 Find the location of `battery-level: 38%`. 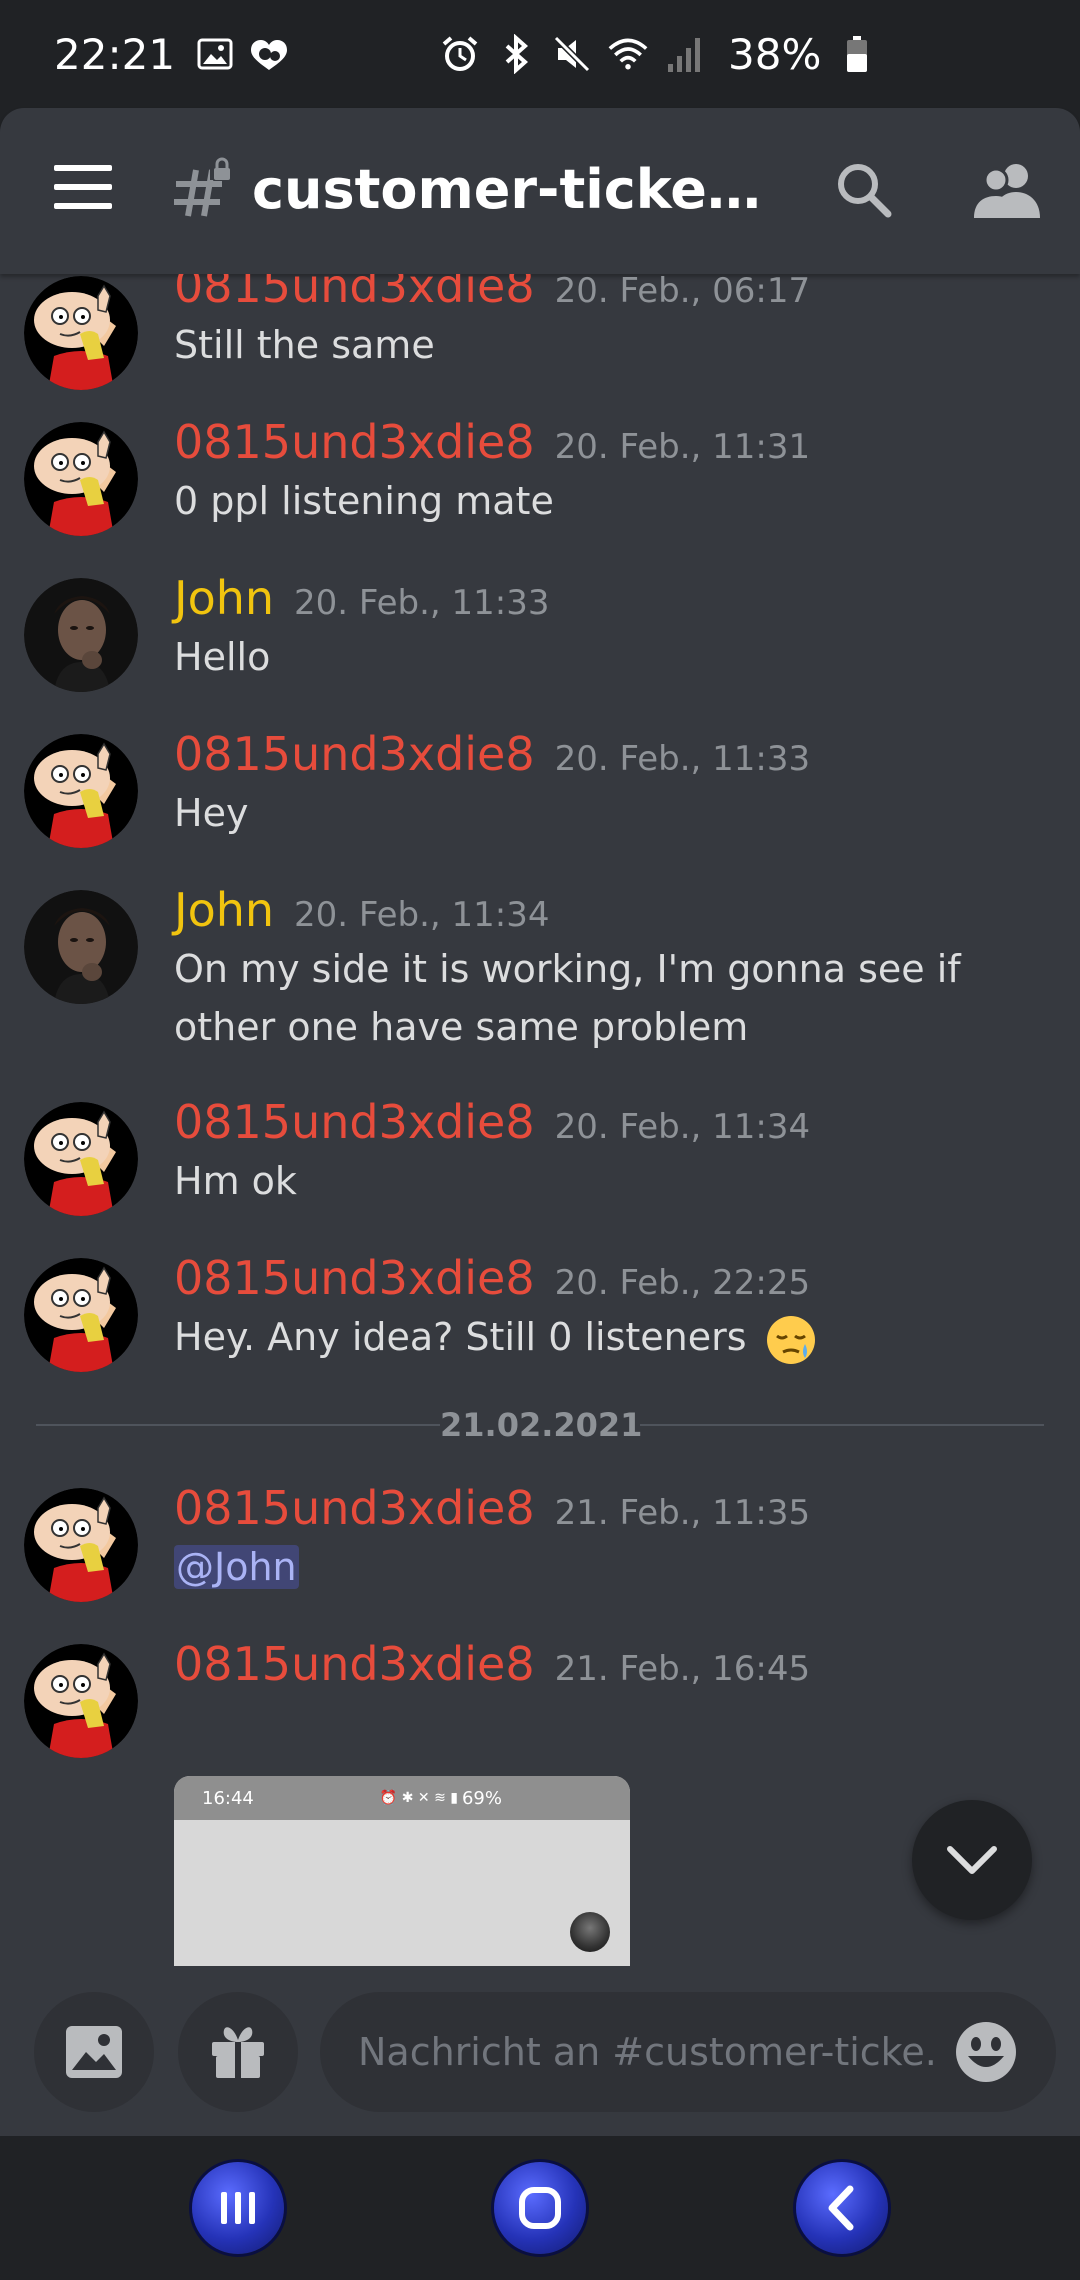

battery-level: 38% is located at coordinates (775, 54).